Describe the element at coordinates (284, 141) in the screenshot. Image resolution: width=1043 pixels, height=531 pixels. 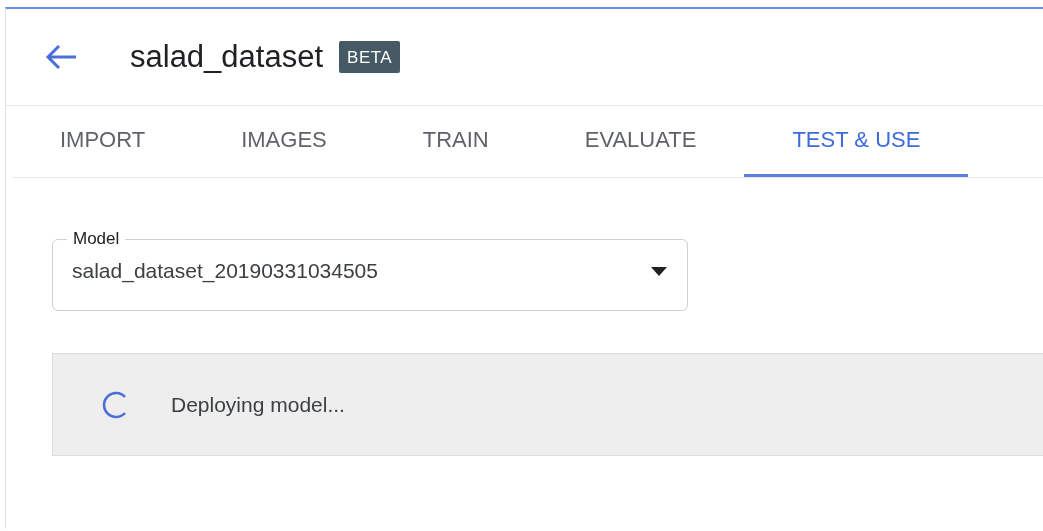
I see `tab: IMAGES` at that location.